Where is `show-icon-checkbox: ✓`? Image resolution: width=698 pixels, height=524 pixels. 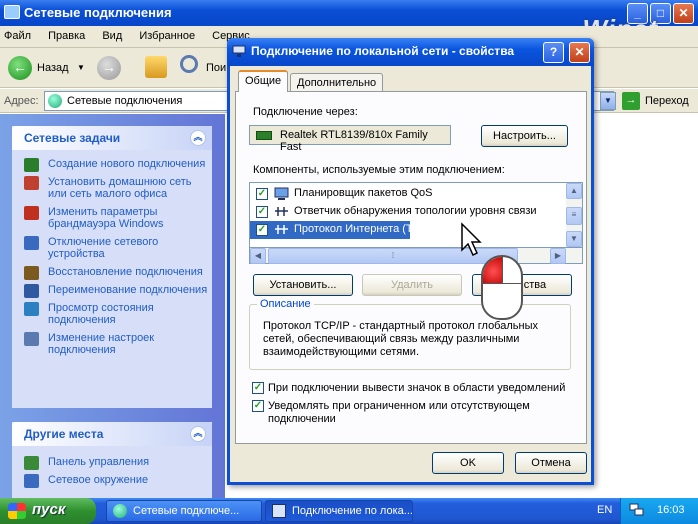 show-icon-checkbox: ✓ is located at coordinates (258, 388).